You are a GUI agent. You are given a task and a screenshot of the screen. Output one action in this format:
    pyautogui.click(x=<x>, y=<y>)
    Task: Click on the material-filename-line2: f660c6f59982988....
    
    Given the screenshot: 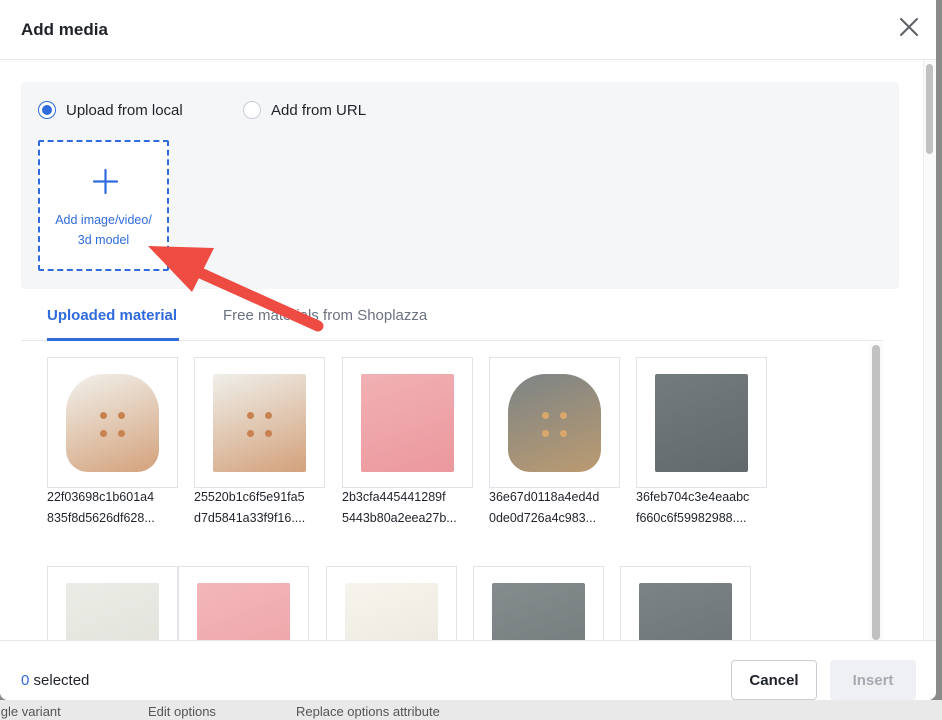 What is the action you would take?
    pyautogui.click(x=691, y=518)
    